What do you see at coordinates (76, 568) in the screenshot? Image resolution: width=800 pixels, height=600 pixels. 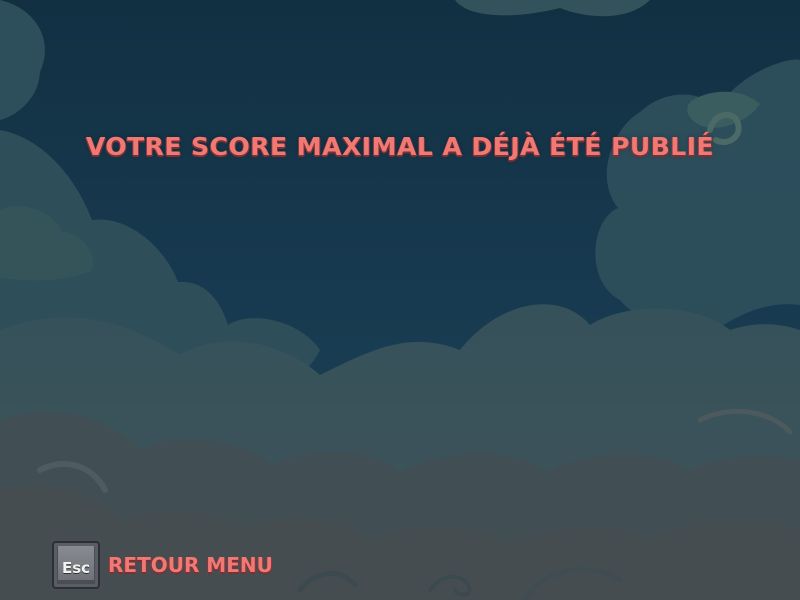 I see `esc-key-label: Esc` at bounding box center [76, 568].